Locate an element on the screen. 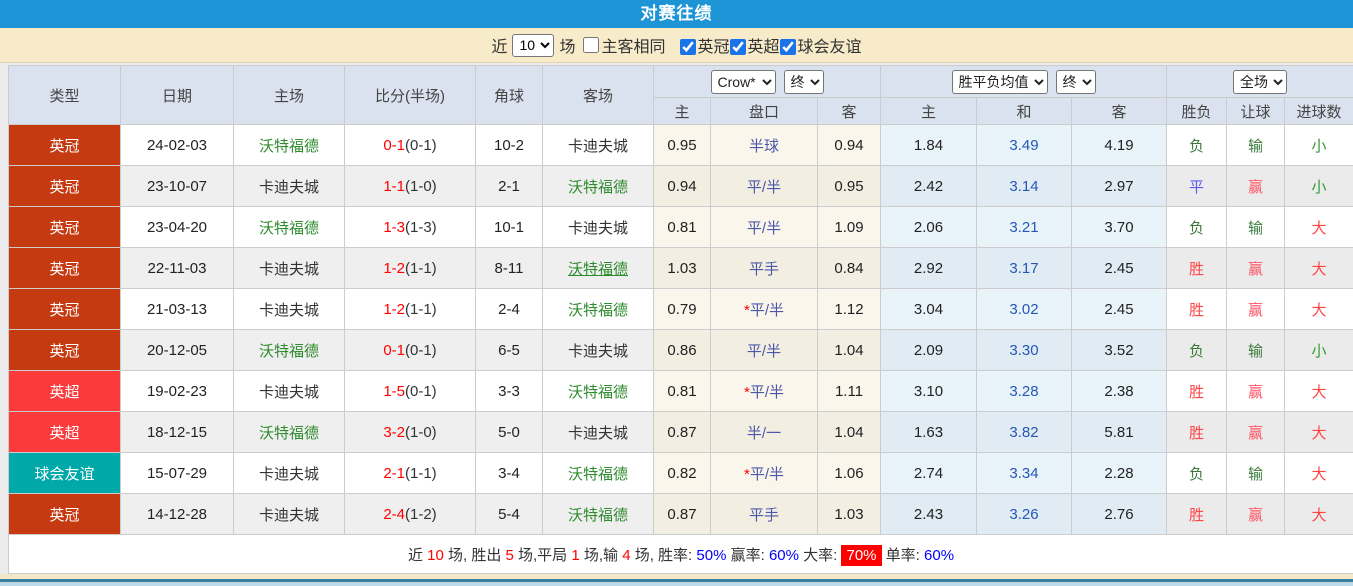  goals-flag: 小 is located at coordinates (1319, 145).